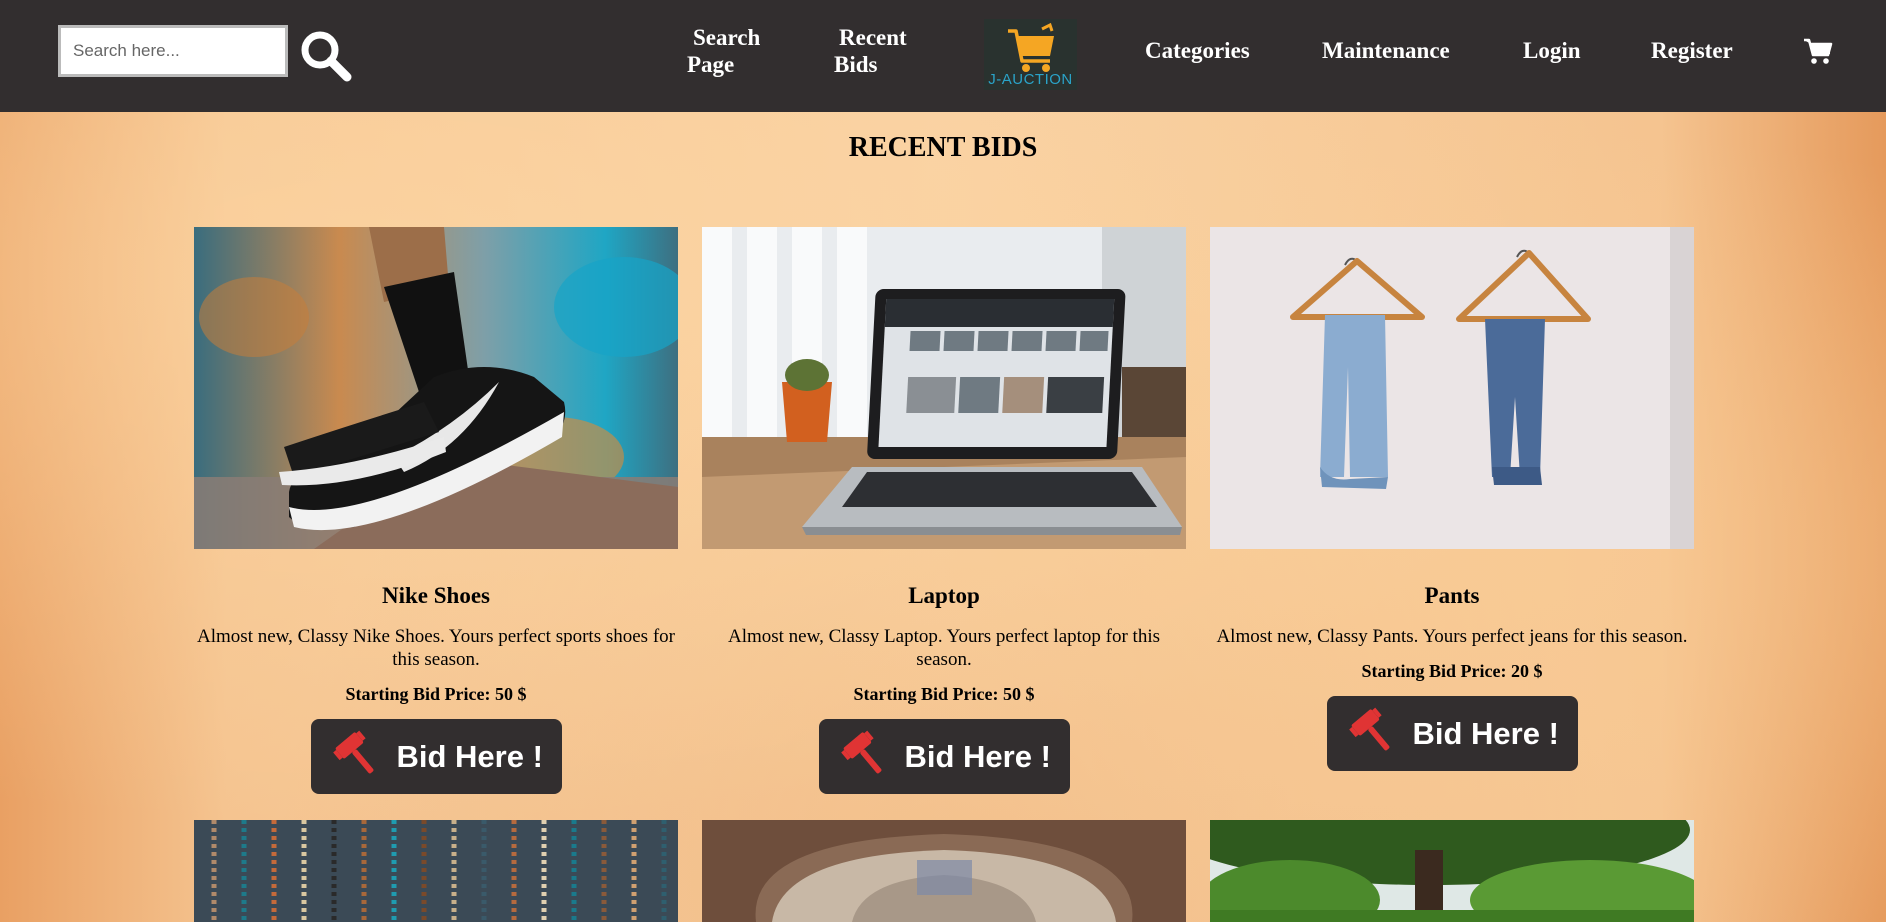  What do you see at coordinates (436, 595) in the screenshot?
I see `item-title: Nike Shoes` at bounding box center [436, 595].